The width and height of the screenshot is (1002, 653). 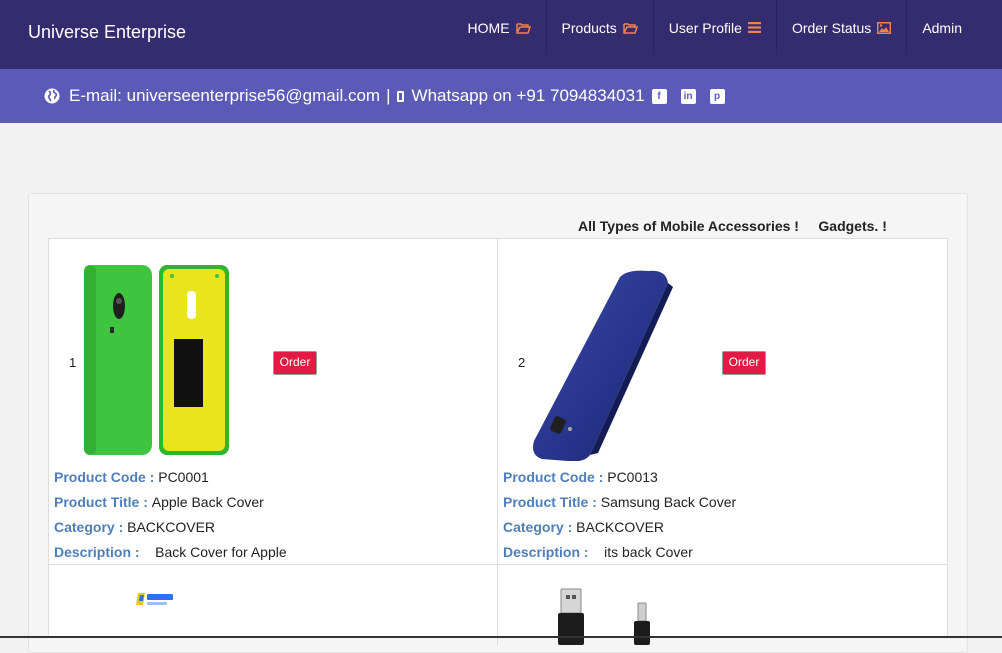 What do you see at coordinates (221, 552) in the screenshot?
I see `product-description-value: Back Cover for Apple` at bounding box center [221, 552].